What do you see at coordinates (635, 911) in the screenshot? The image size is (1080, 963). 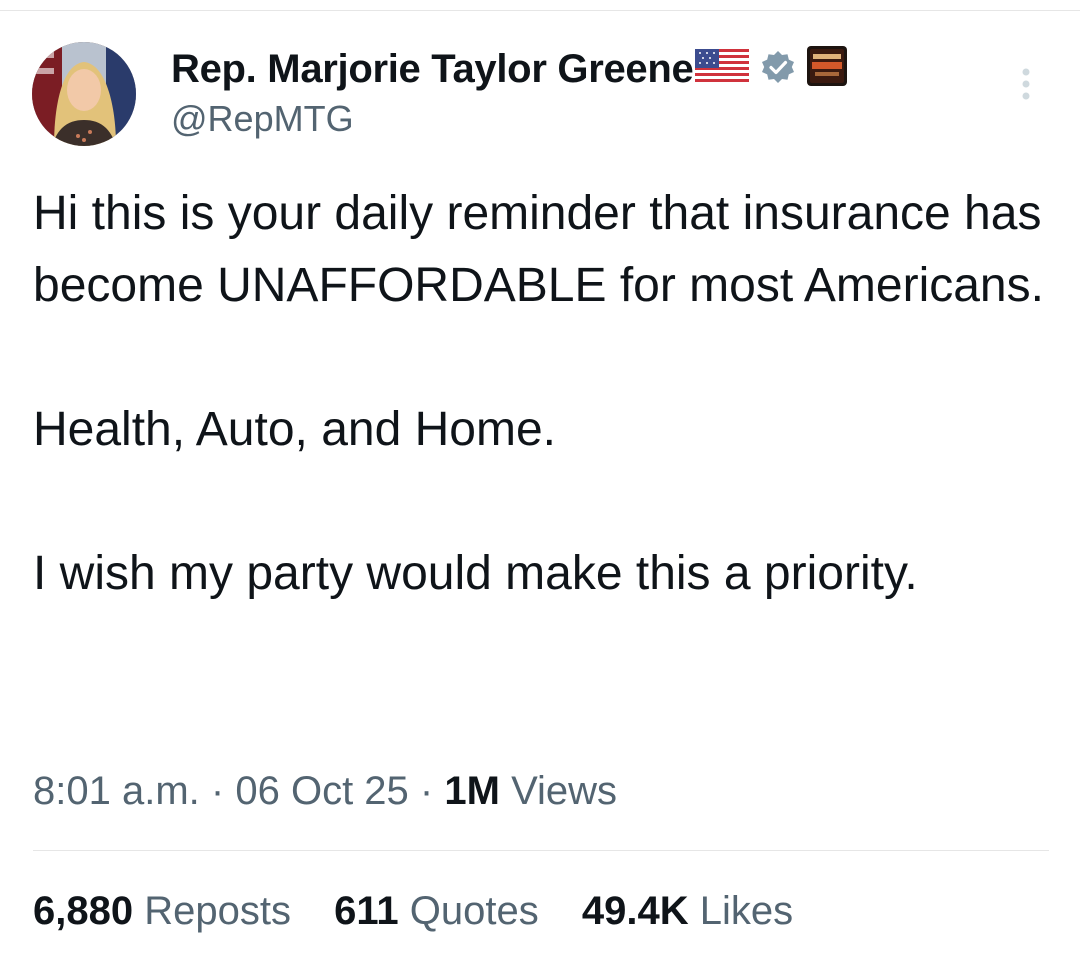 I see `likes-count: 49.4K` at bounding box center [635, 911].